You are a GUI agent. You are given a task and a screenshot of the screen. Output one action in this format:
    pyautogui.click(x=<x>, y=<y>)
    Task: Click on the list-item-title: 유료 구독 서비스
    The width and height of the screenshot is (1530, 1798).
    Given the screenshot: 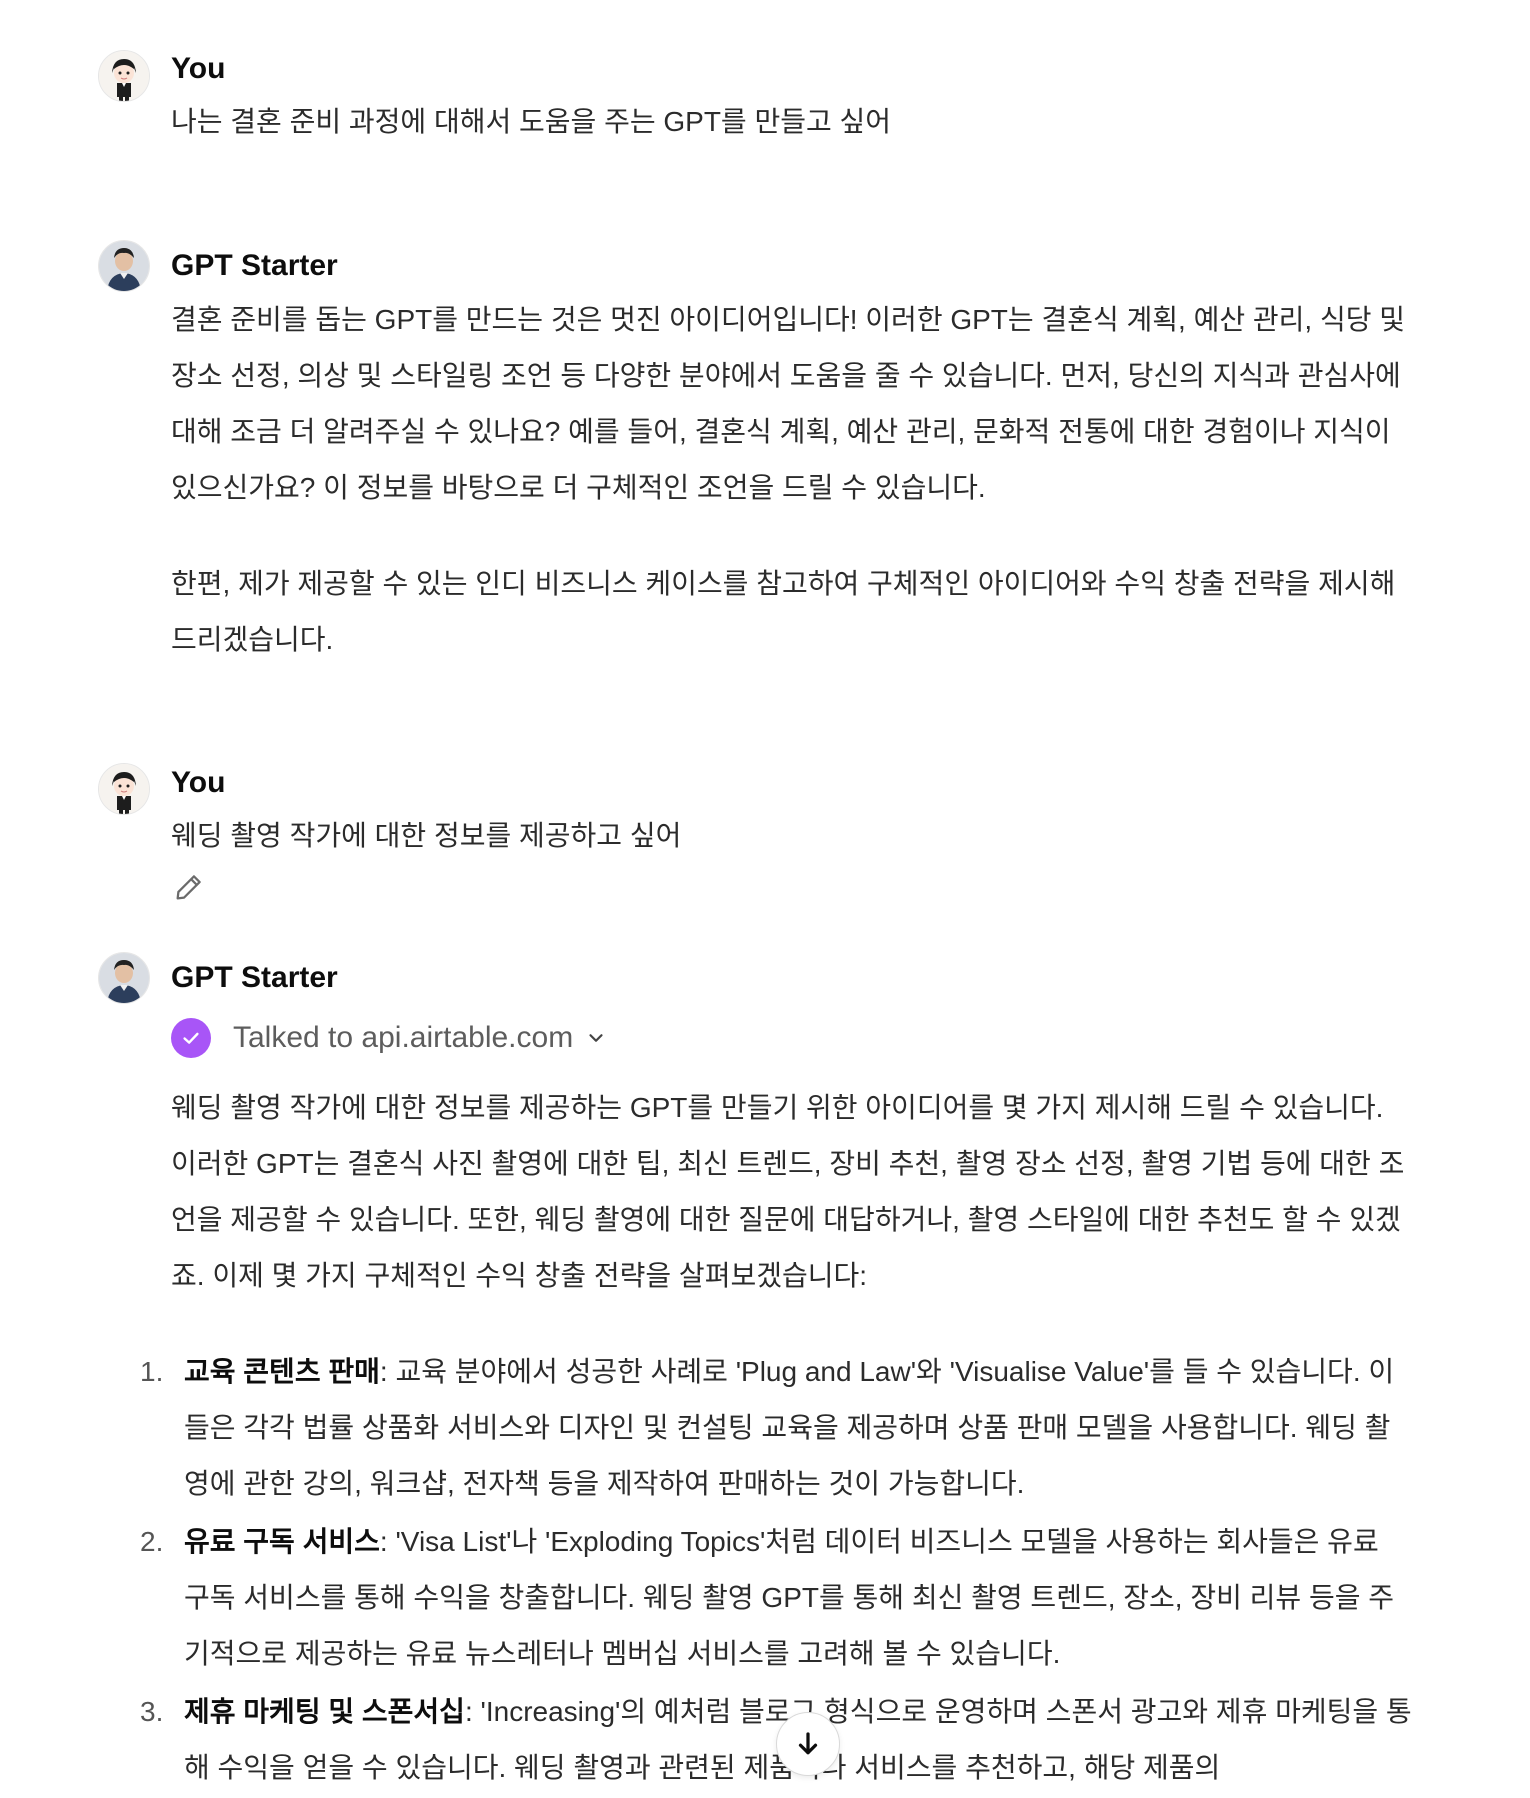 What is the action you would take?
    pyautogui.click(x=282, y=1541)
    